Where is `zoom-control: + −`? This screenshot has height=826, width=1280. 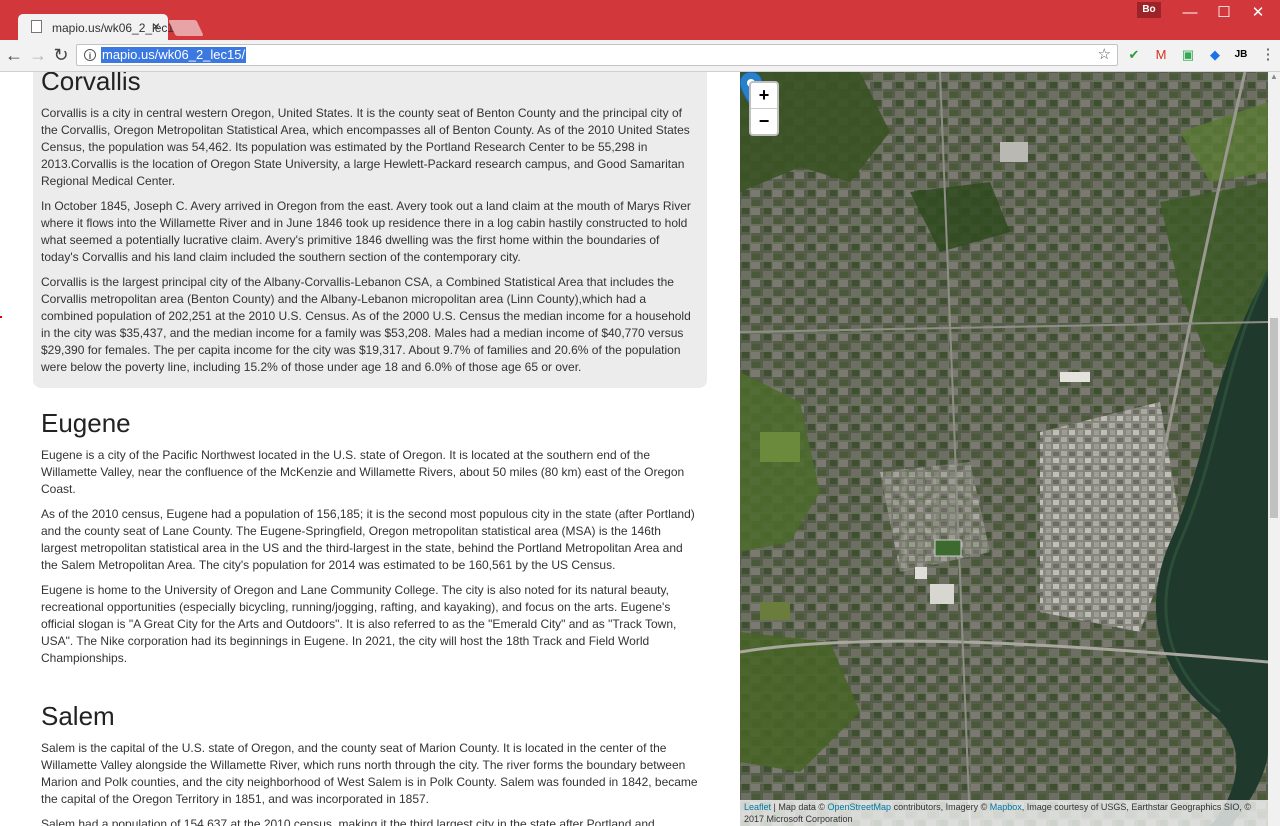
zoom-control: + − is located at coordinates (764, 108).